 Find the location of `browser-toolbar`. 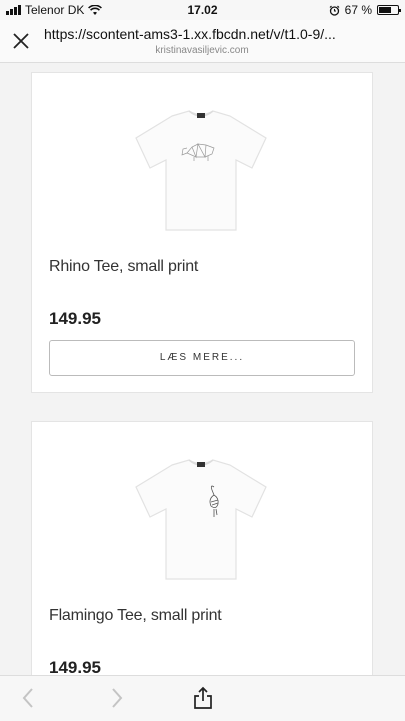

browser-toolbar is located at coordinates (202, 698).